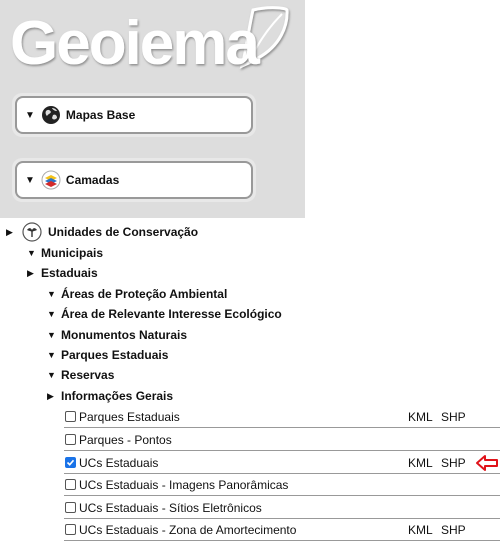  Describe the element at coordinates (117, 396) in the screenshot. I see `tree-node-label: Informações Gerais` at that location.